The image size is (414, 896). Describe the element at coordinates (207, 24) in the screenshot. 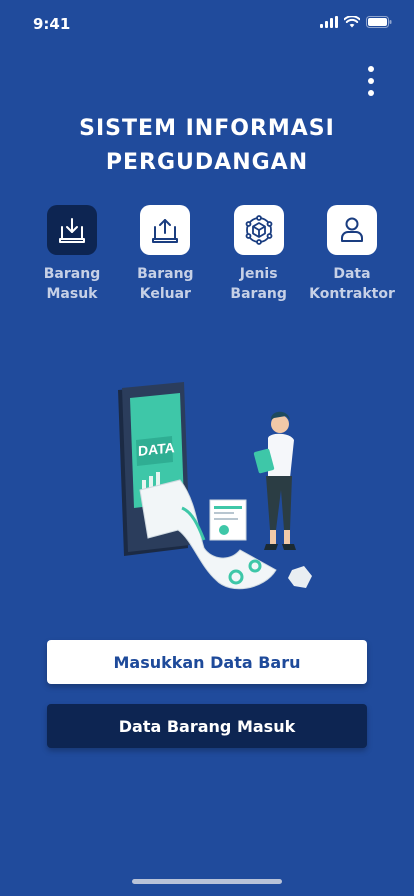

I see `status-bar: 9:41` at that location.